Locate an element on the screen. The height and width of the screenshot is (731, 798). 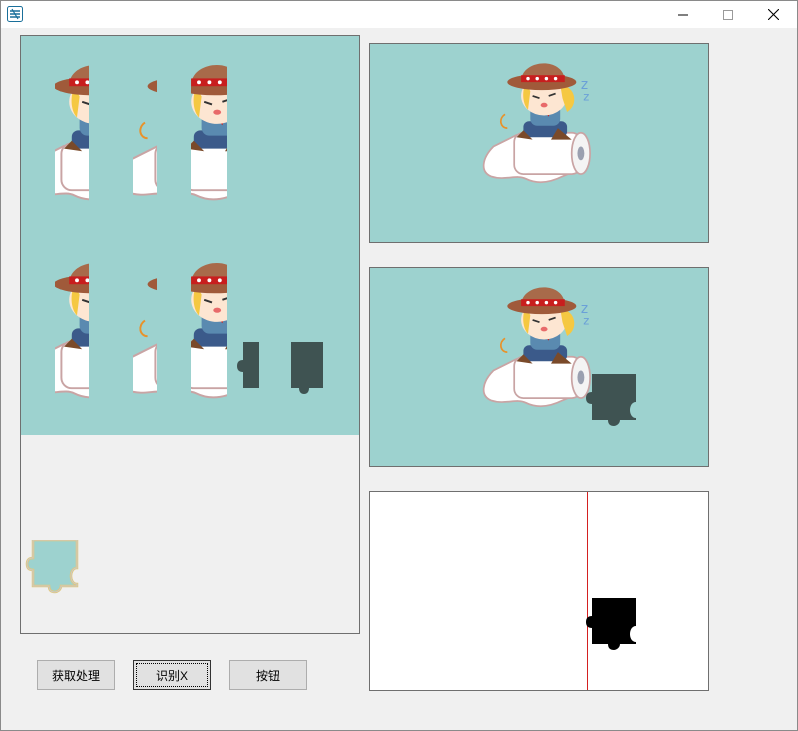
close-icon is located at coordinates (773, 14).